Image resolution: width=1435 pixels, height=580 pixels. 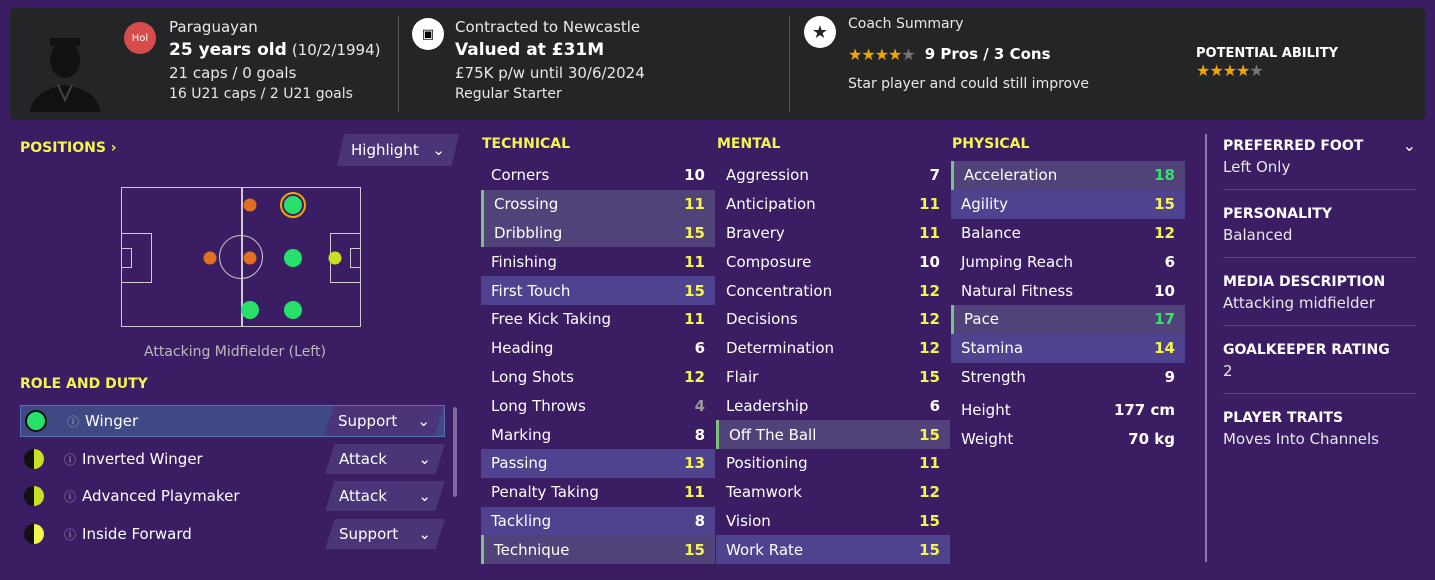 What do you see at coordinates (1011, 175) in the screenshot?
I see `attribute-name: Acceleration` at bounding box center [1011, 175].